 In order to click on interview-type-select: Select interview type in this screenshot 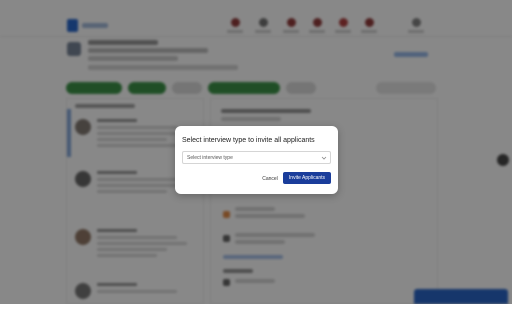, I will do `click(256, 157)`.